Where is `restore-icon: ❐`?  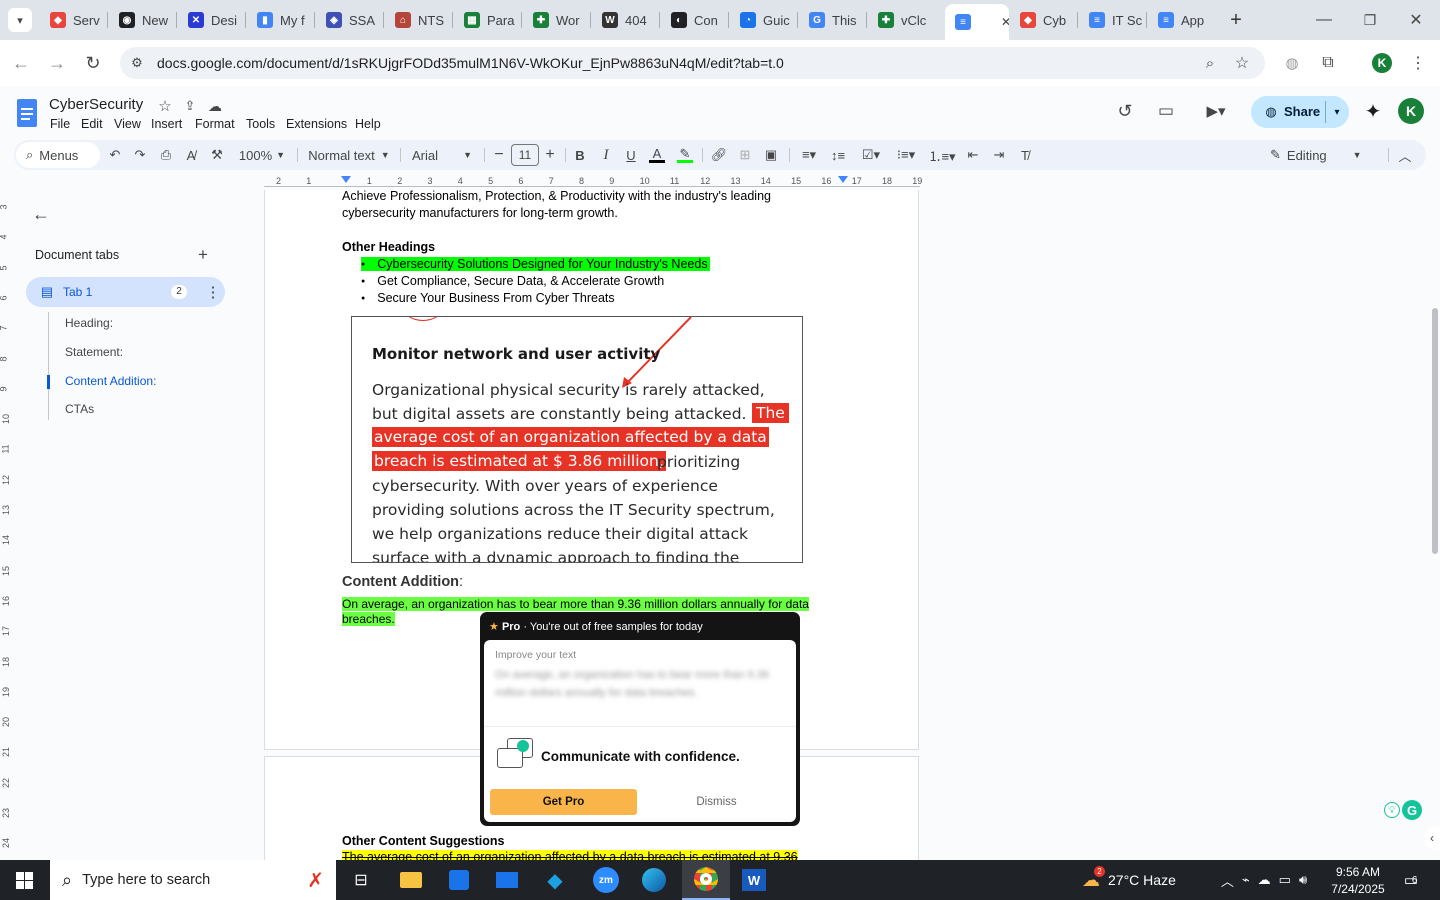
restore-icon: ❐ is located at coordinates (1370, 20).